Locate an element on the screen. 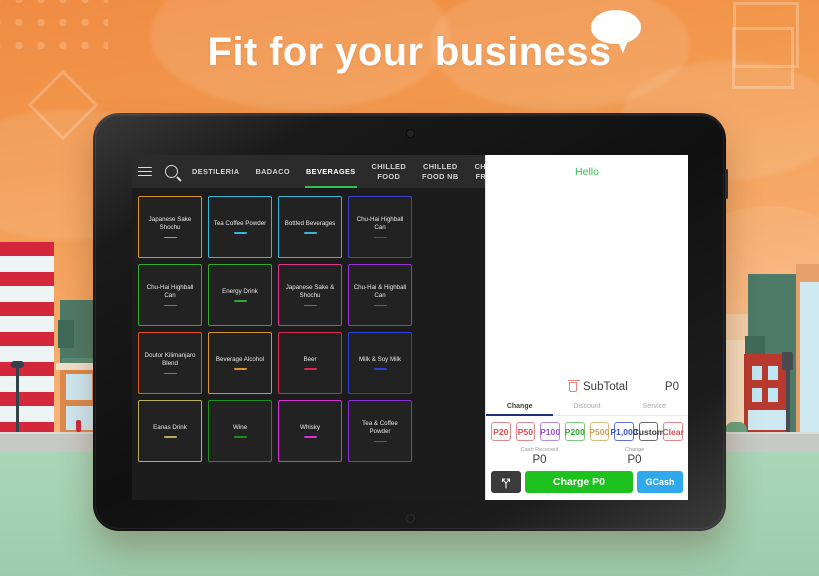  category-tab-chilled-frozen: CHILLED FROZEN is located at coordinates (476, 171).